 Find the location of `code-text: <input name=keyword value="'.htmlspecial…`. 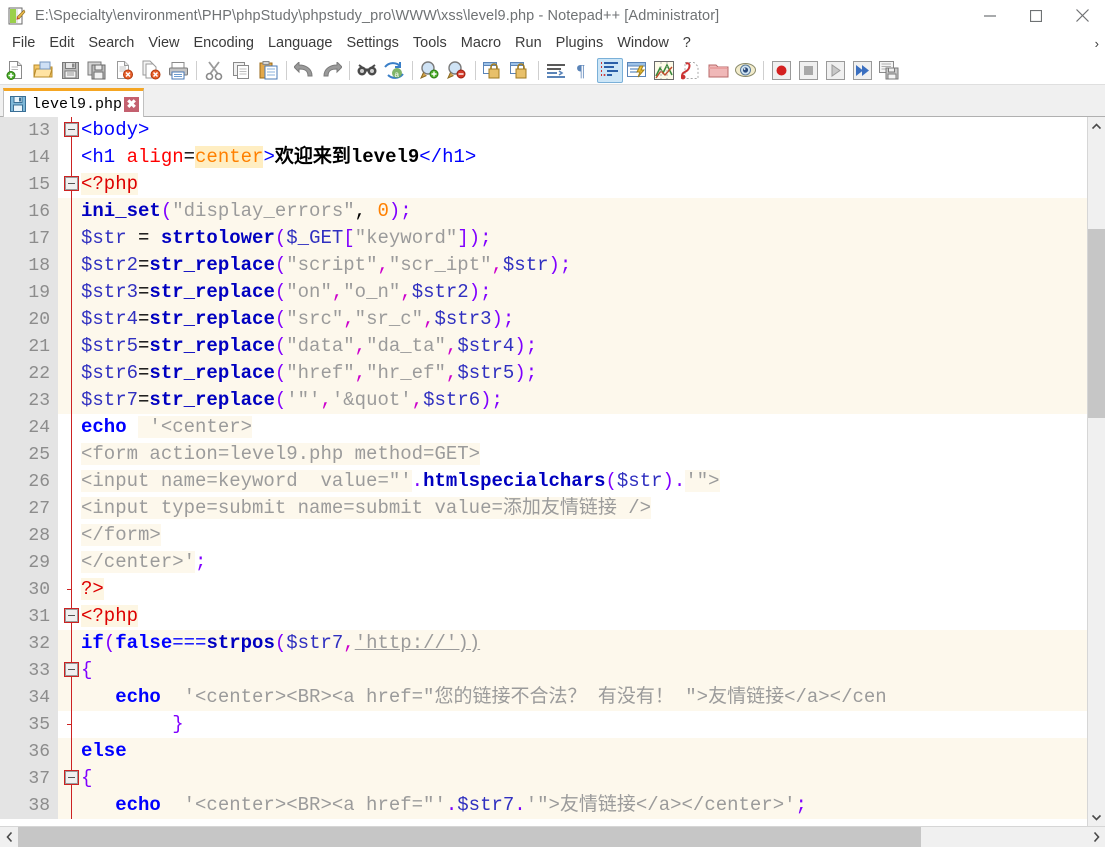

code-text: <input name=keyword value="'.htmlspecial… is located at coordinates (583, 481).